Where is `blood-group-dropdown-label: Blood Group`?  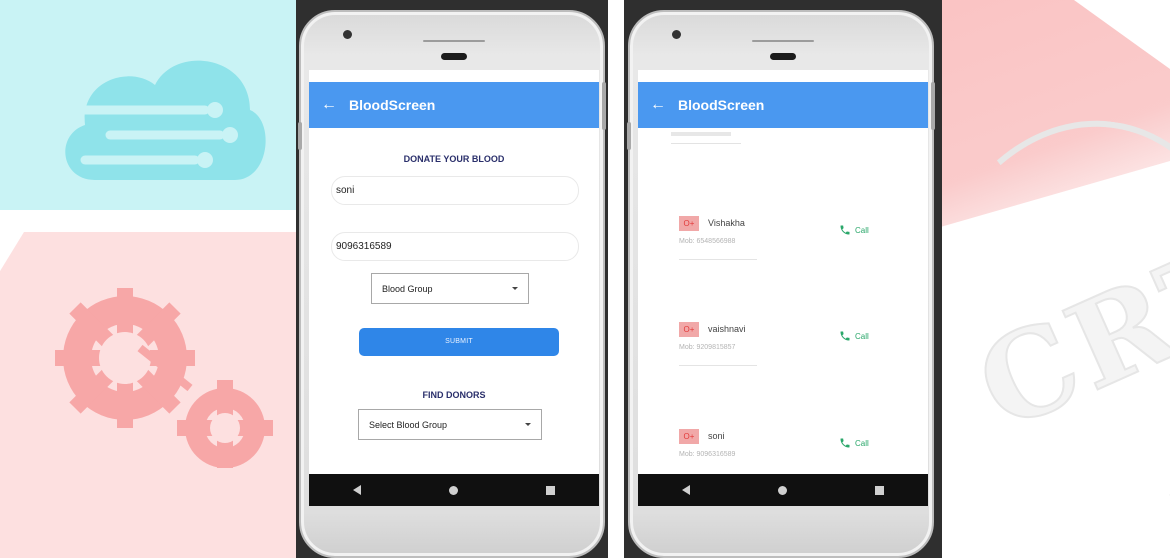
blood-group-dropdown-label: Blood Group is located at coordinates (407, 288).